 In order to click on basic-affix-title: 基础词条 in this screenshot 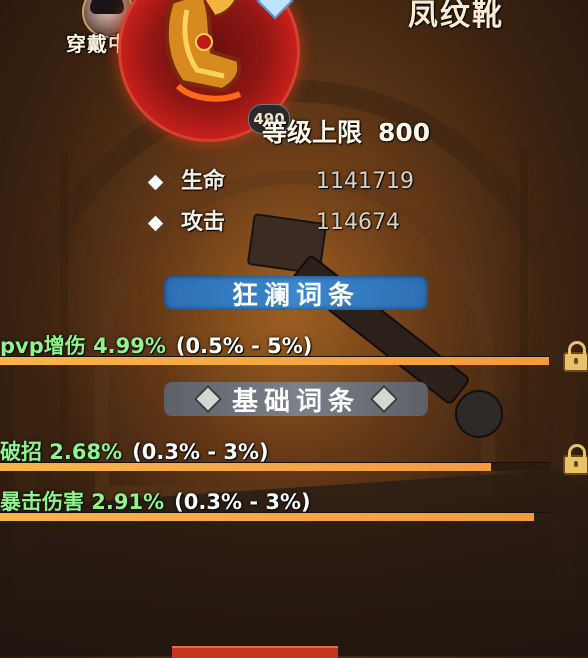, I will do `click(295, 401)`.